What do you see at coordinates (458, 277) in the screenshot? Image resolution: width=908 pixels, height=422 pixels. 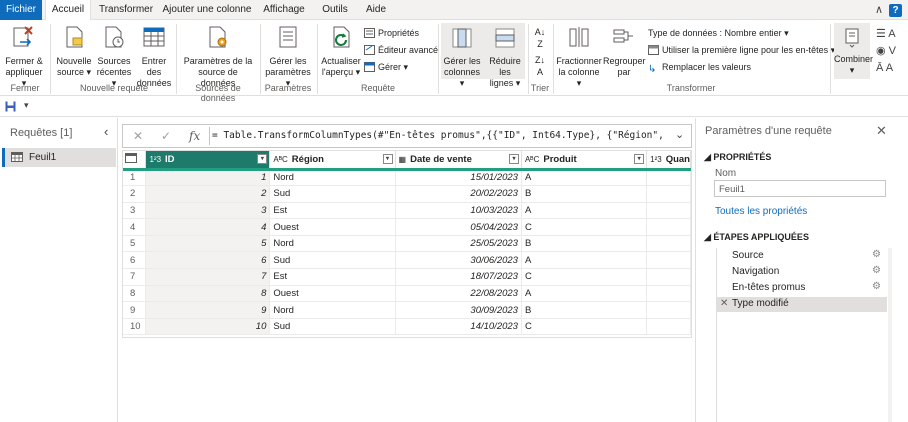 I see `cell-date: 18/07/2023` at bounding box center [458, 277].